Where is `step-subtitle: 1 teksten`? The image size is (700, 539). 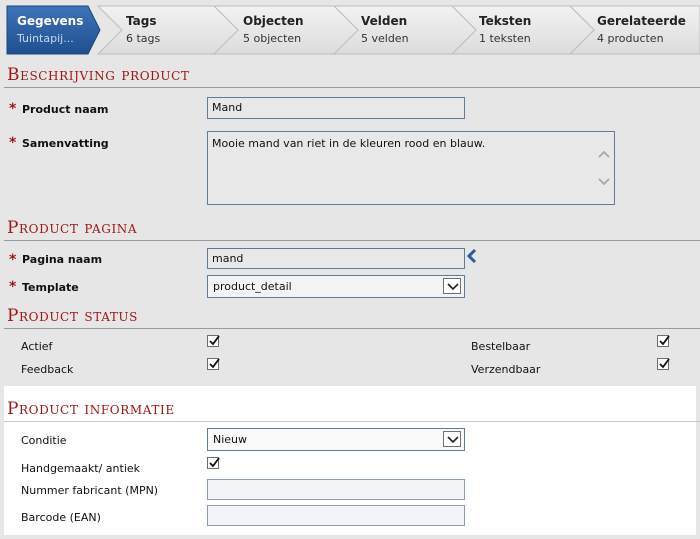 step-subtitle: 1 teksten is located at coordinates (505, 38).